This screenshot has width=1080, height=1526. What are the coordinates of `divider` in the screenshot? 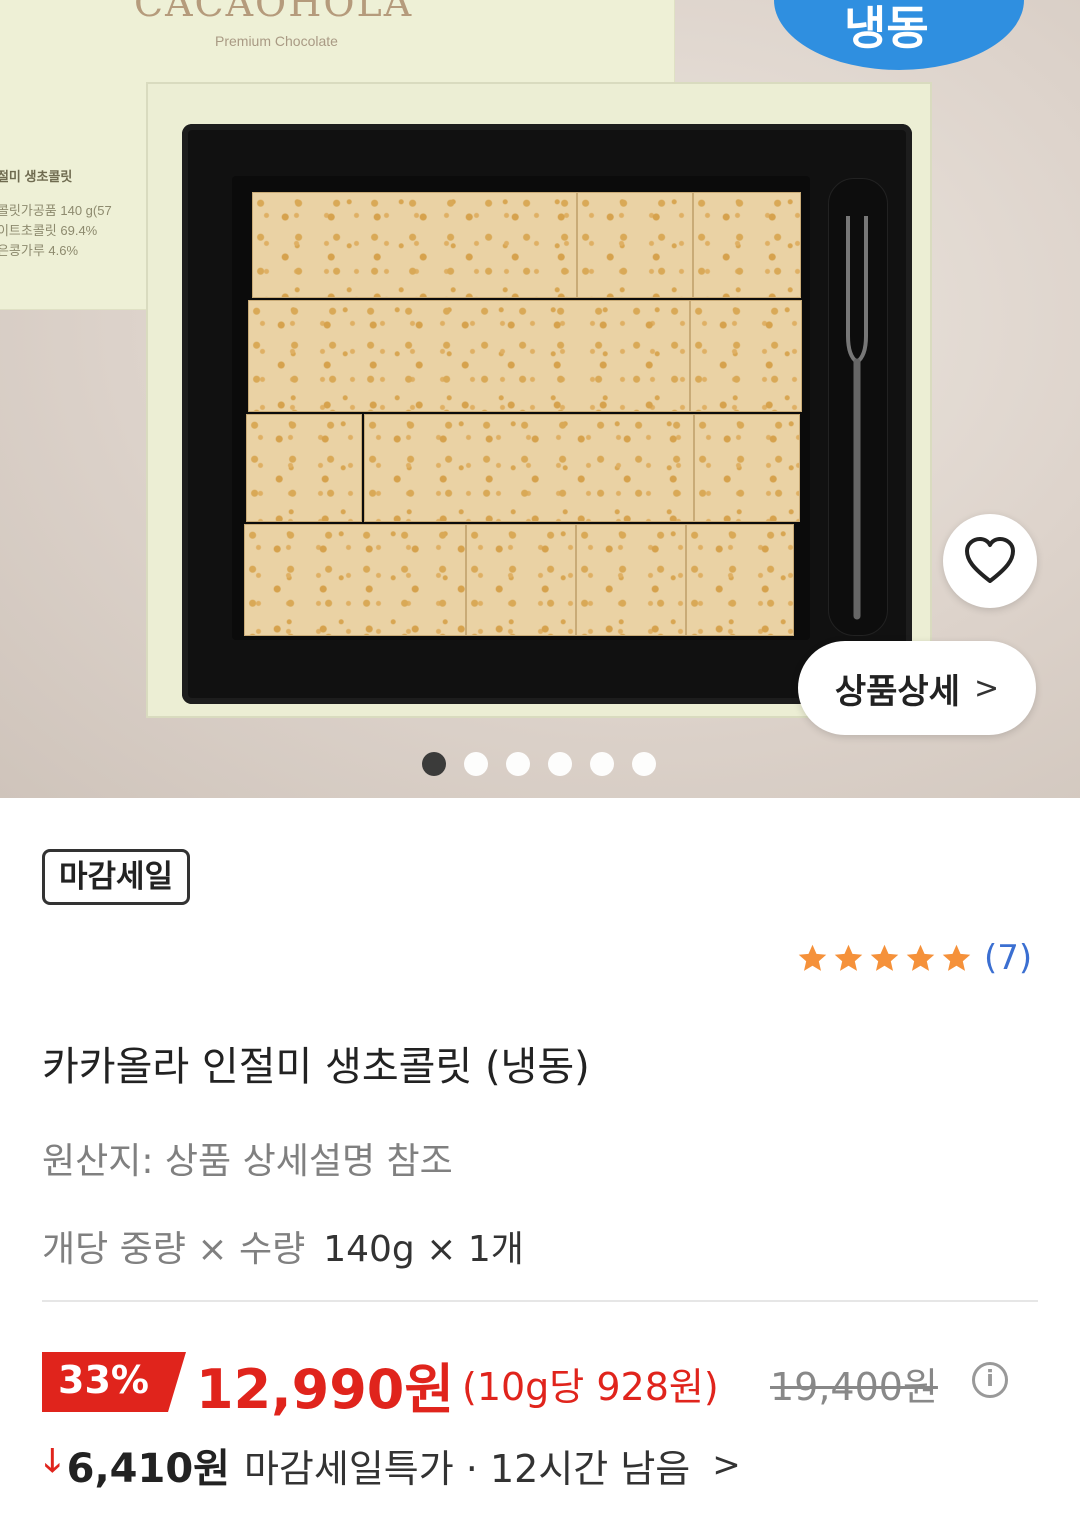 It's located at (540, 1301).